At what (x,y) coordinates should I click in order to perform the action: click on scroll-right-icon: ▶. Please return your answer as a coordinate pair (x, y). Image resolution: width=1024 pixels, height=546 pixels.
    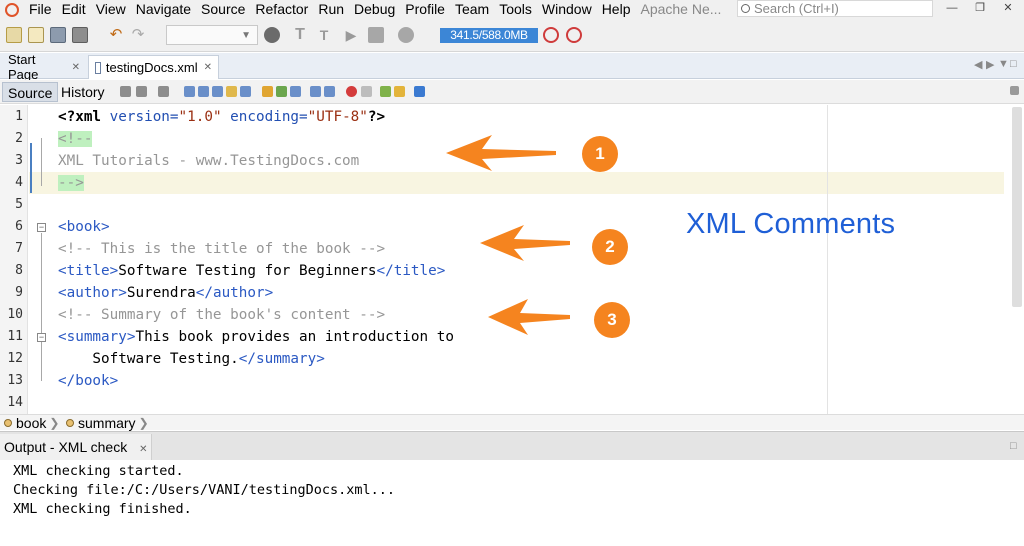
    Looking at the image, I should click on (990, 64).